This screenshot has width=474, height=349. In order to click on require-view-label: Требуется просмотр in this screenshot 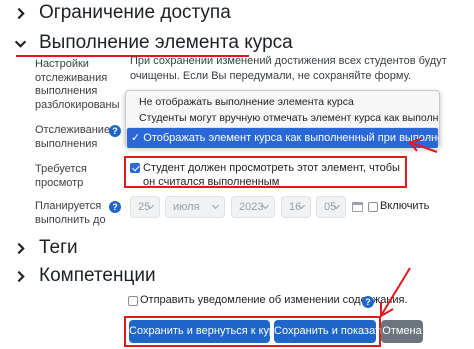, I will do `click(61, 176)`.